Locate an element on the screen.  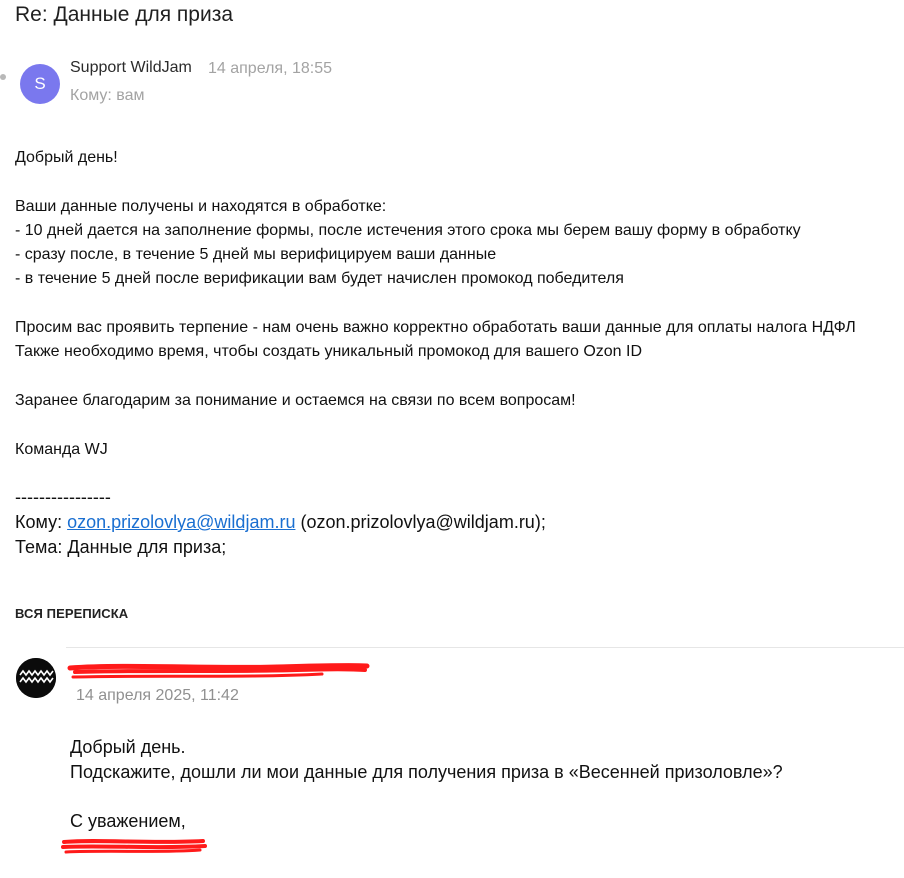
reply-closing: С уважением, is located at coordinates (128, 821).